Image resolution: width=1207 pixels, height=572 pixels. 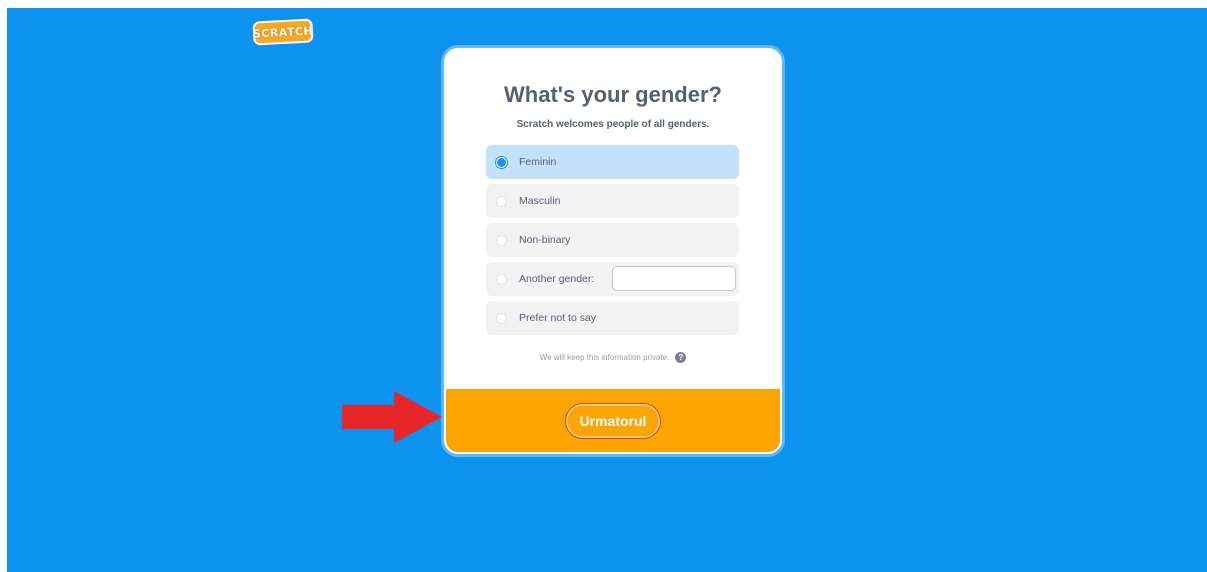 What do you see at coordinates (557, 279) in the screenshot?
I see `option-label: Another gender:` at bounding box center [557, 279].